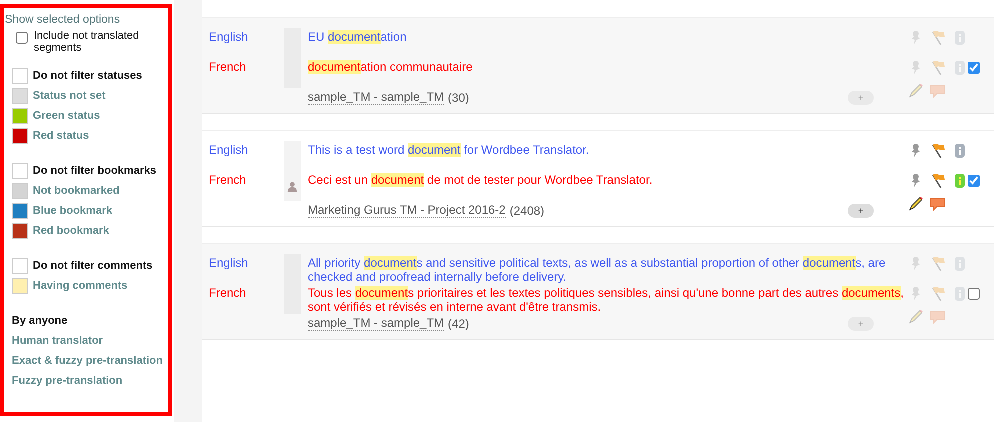 This screenshot has height=422, width=994. Describe the element at coordinates (63, 20) in the screenshot. I see `panel-title: Show selected options` at that location.